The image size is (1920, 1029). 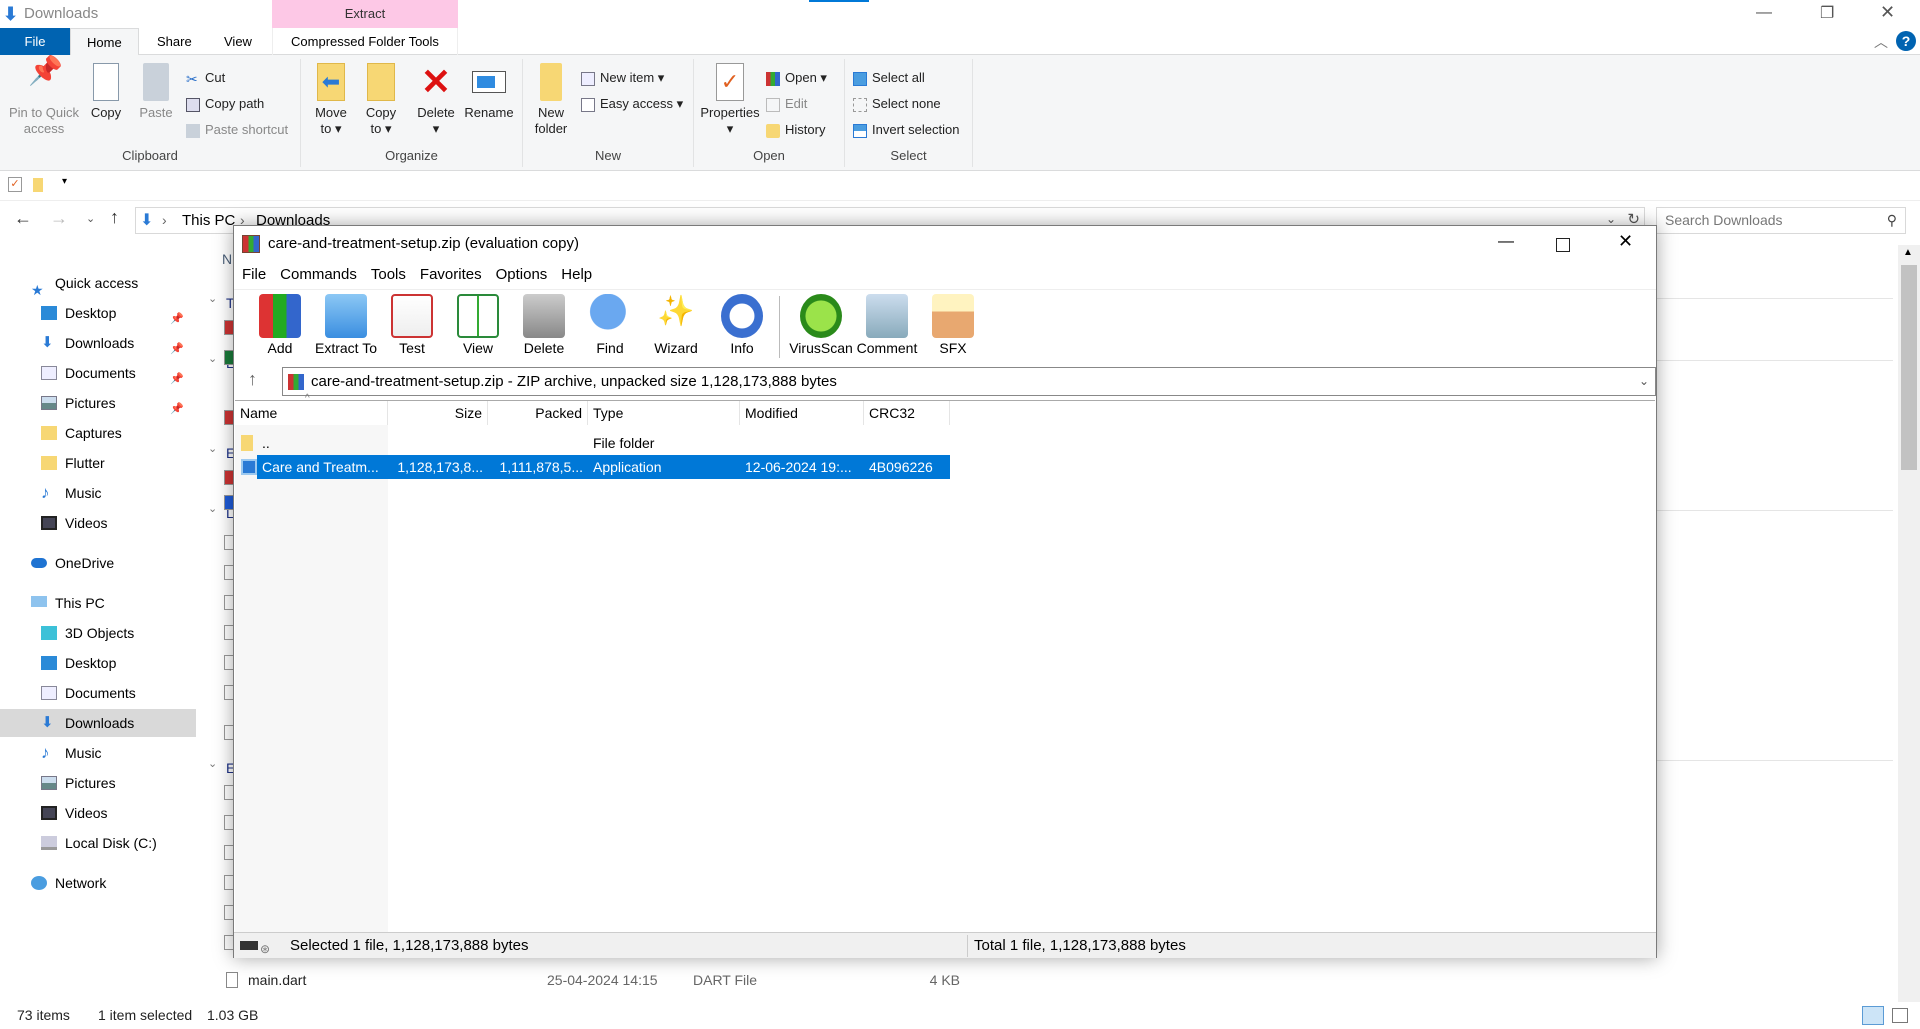 What do you see at coordinates (98, 843) in the screenshot?
I see `nav-pc-local-disk-c: Local Disk (C:)` at bounding box center [98, 843].